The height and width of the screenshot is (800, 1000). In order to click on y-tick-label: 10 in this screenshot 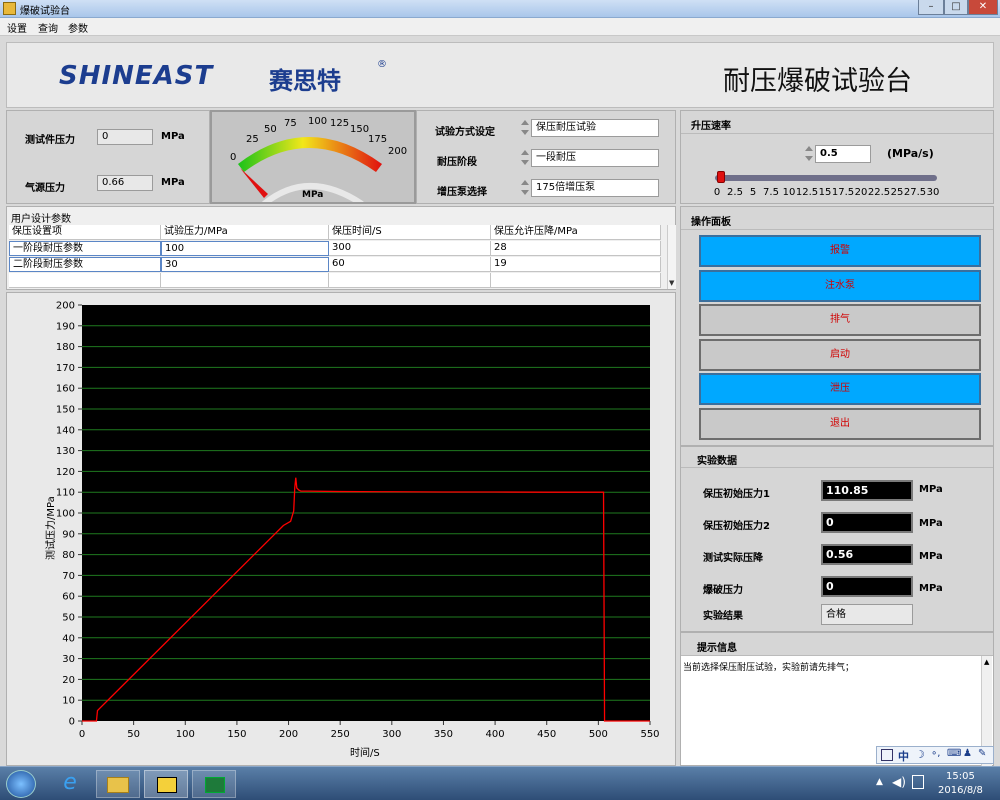, I will do `click(68, 701)`.